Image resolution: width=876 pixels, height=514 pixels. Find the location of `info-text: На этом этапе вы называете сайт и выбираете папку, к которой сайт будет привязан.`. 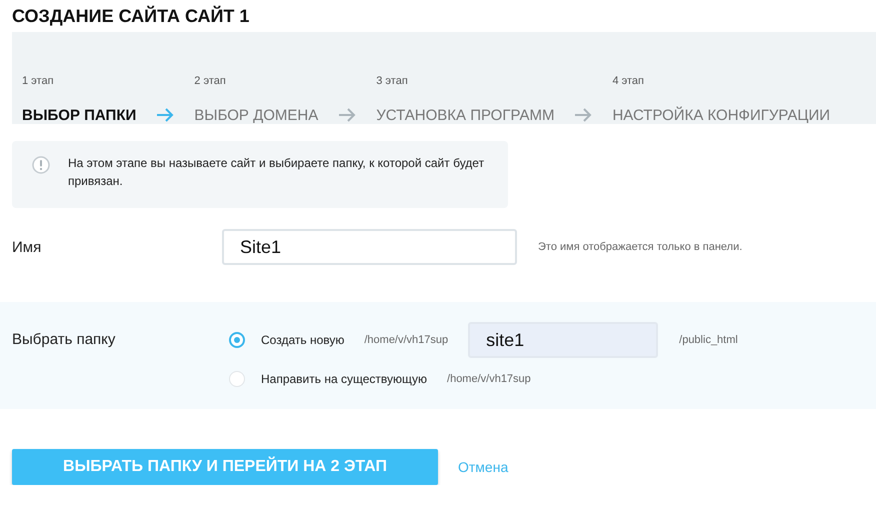

info-text: На этом этапе вы называете сайт и выбираете папку, к которой сайт будет привязан. is located at coordinates (277, 172).